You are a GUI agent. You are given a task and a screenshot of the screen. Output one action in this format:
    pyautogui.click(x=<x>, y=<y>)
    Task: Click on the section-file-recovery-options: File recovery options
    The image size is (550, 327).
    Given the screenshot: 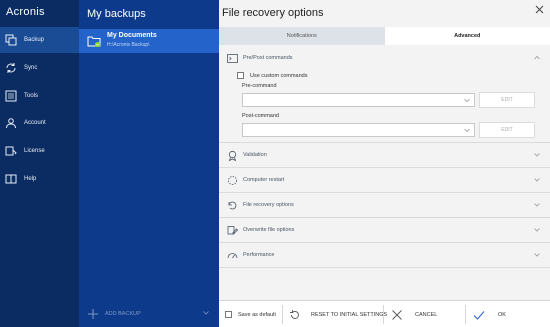 What is the action you would take?
    pyautogui.click(x=384, y=205)
    